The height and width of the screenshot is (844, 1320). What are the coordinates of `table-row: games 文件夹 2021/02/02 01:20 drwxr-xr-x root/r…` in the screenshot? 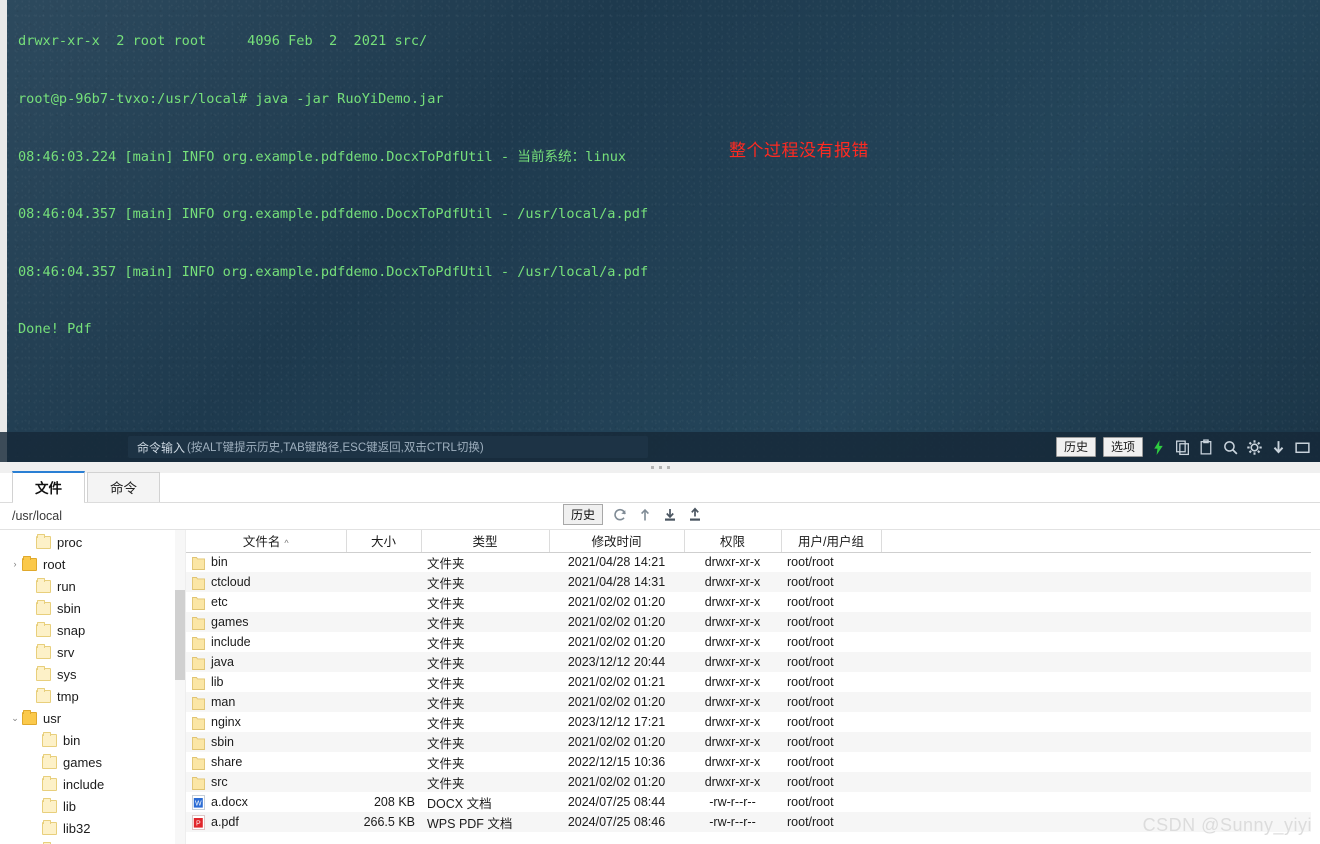 It's located at (748, 622).